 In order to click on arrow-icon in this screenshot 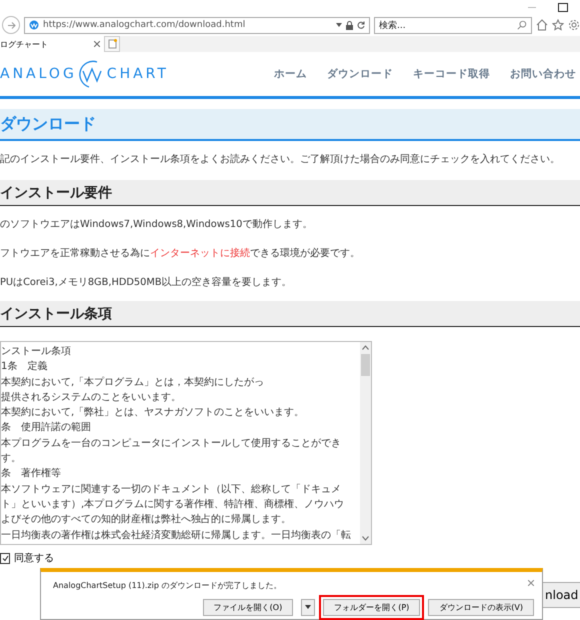, I will do `click(11, 25)`.